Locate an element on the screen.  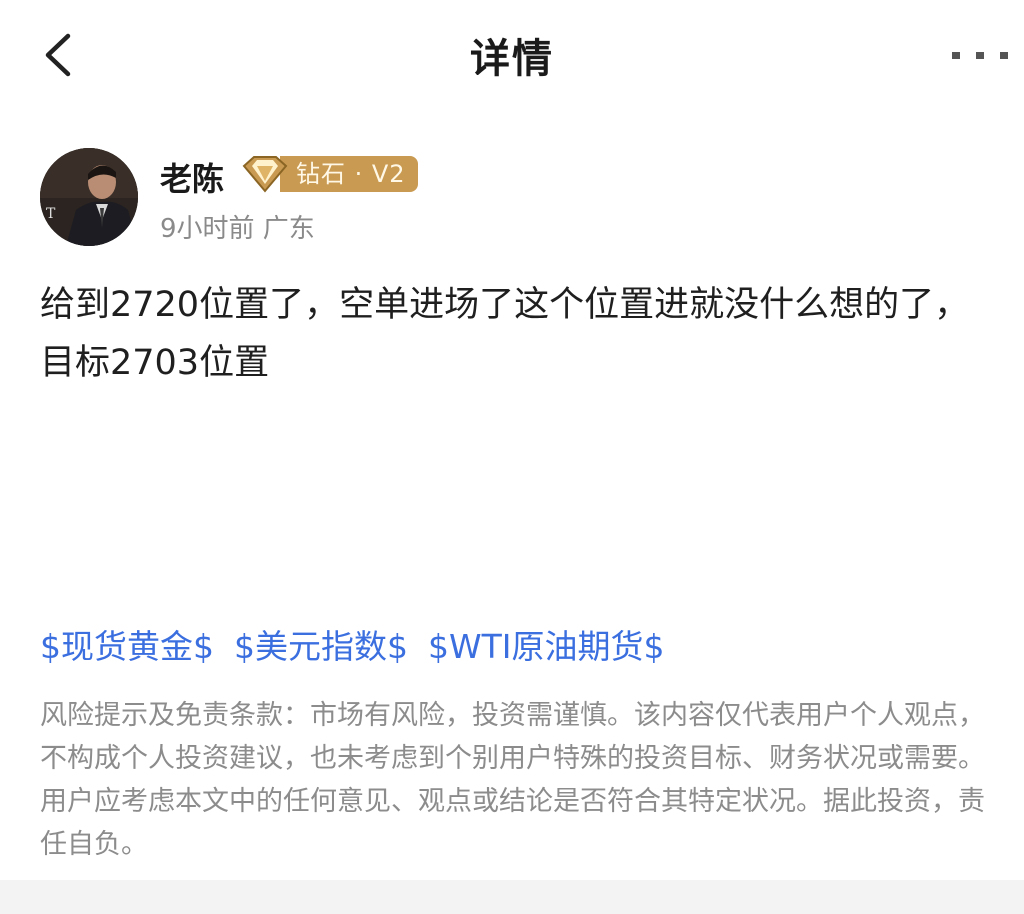
tag-list: $现货黄金$ $美元指数$ $WTI原油期货$ is located at coordinates (352, 645).